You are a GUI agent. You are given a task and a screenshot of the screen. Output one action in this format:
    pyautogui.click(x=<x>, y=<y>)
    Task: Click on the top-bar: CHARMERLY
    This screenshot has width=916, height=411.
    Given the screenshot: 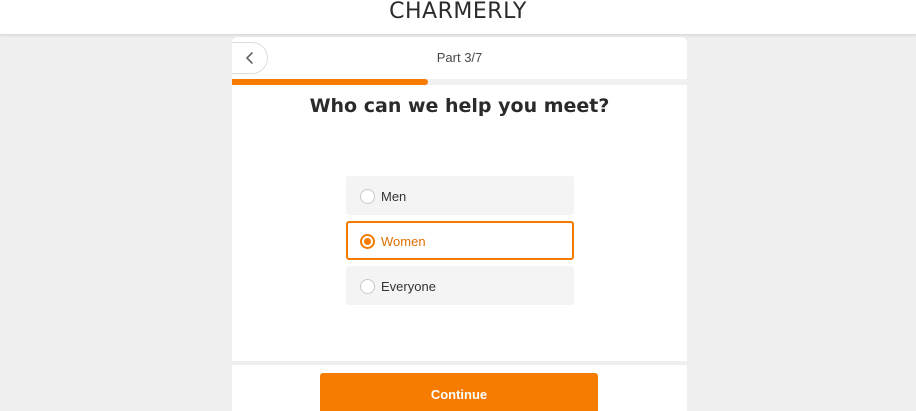 What is the action you would take?
    pyautogui.click(x=458, y=17)
    